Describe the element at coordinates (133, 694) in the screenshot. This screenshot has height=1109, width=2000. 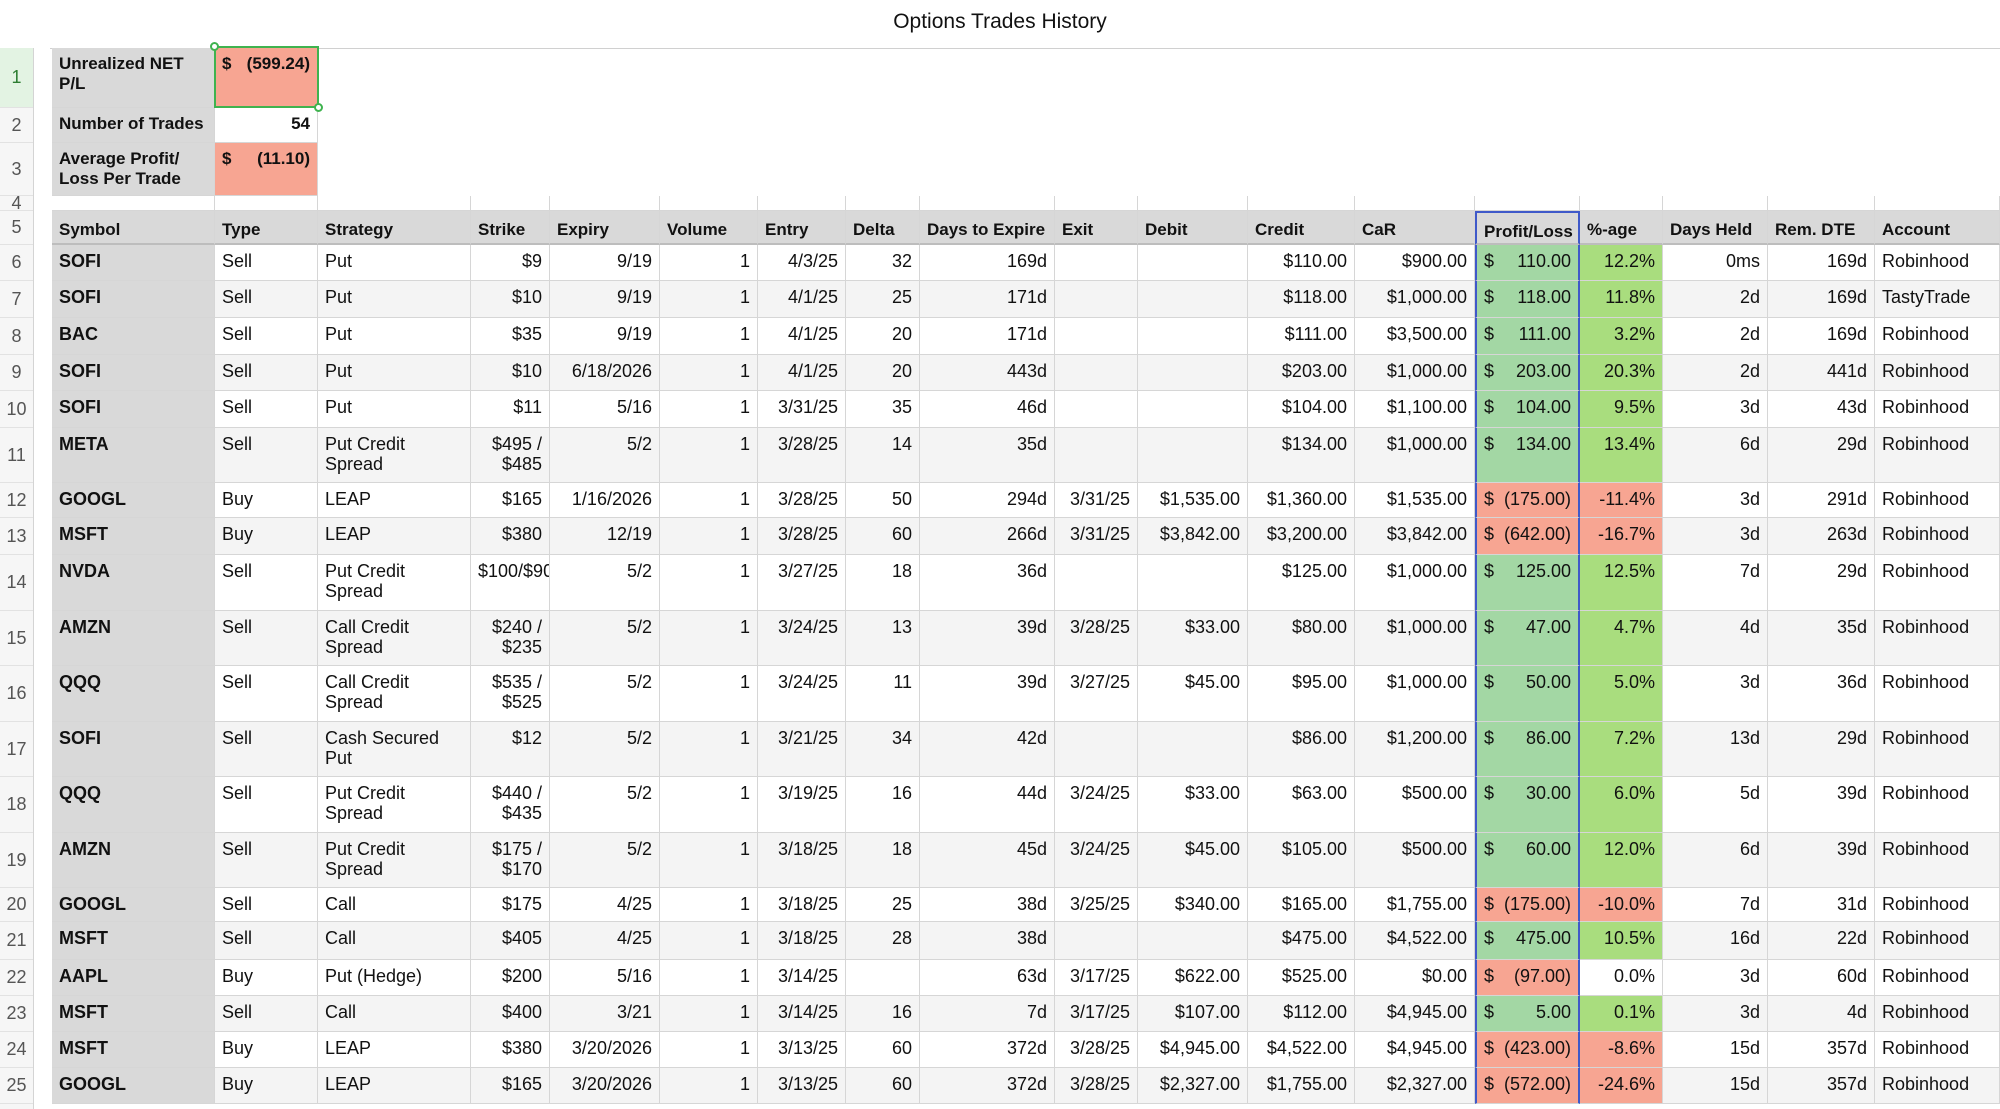
I see `cell-symbol: QQQ` at that location.